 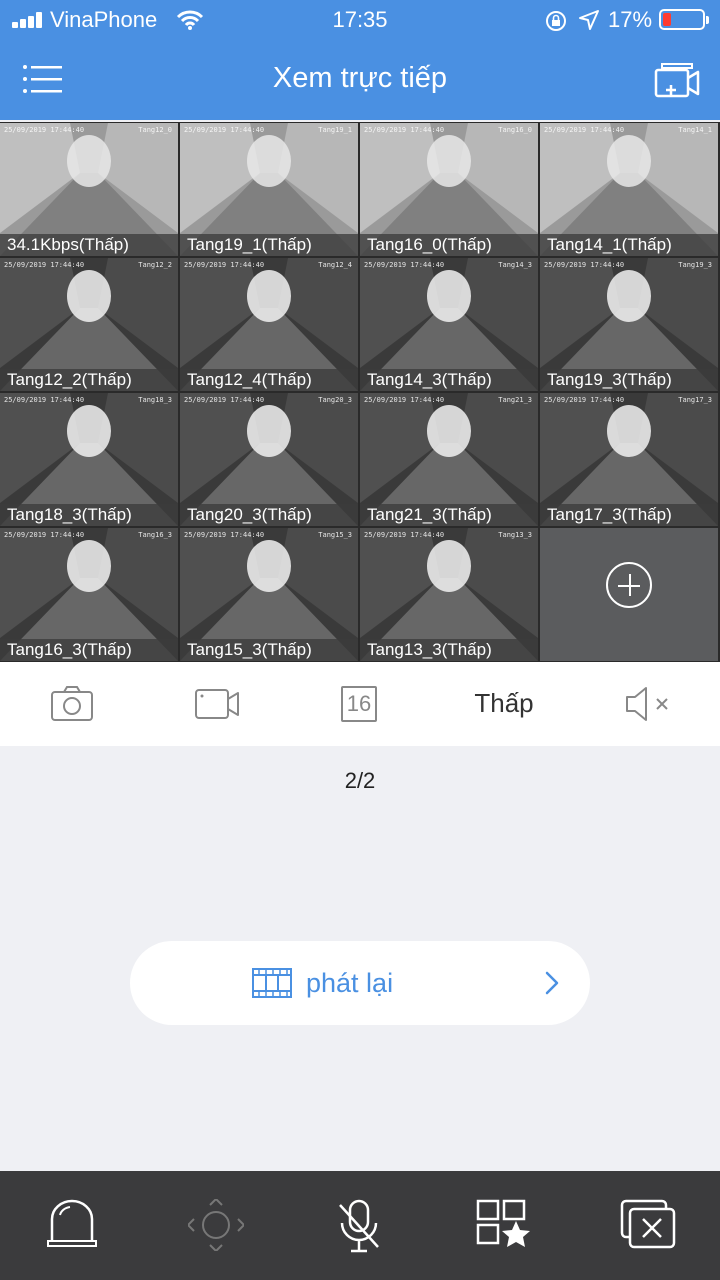 I want to click on camera-osd-name: Tang13_3, so click(x=515, y=535).